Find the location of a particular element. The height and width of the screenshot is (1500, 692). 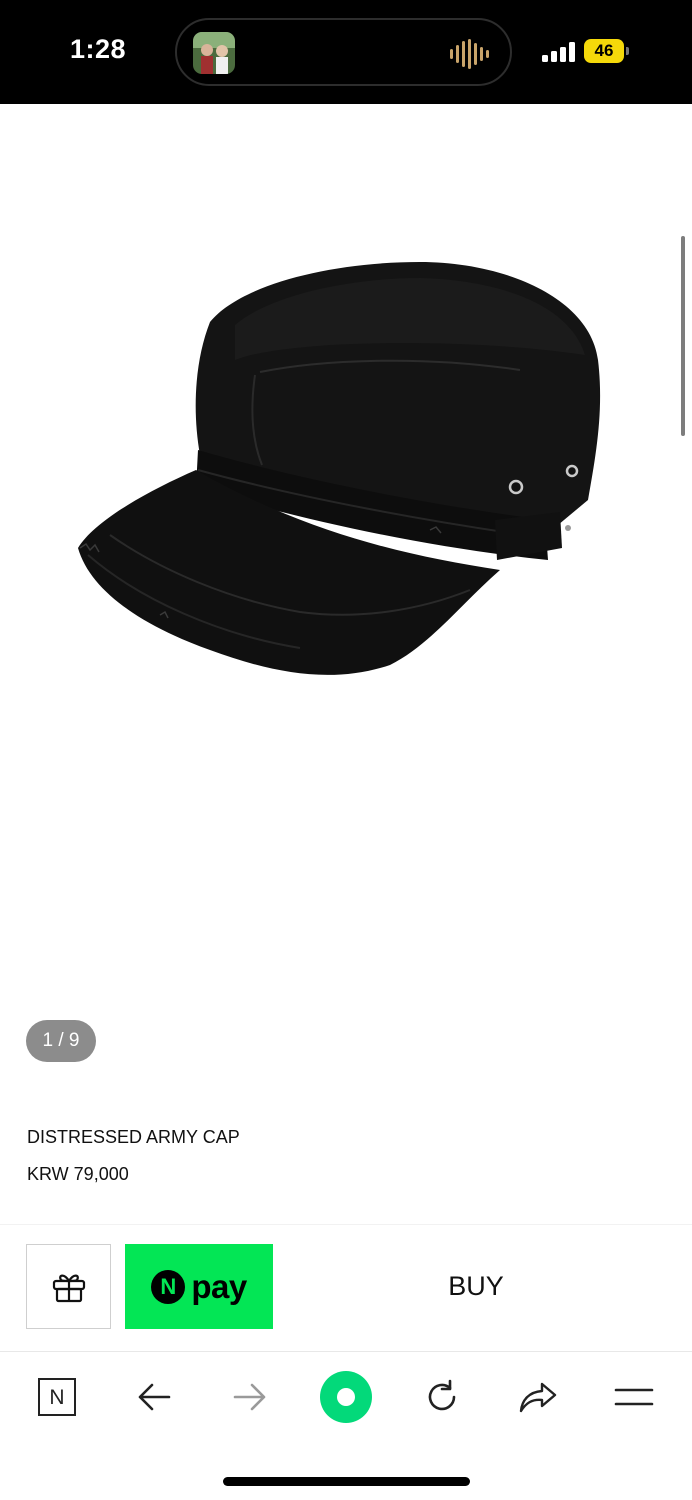

menu-icon is located at coordinates (634, 1397).